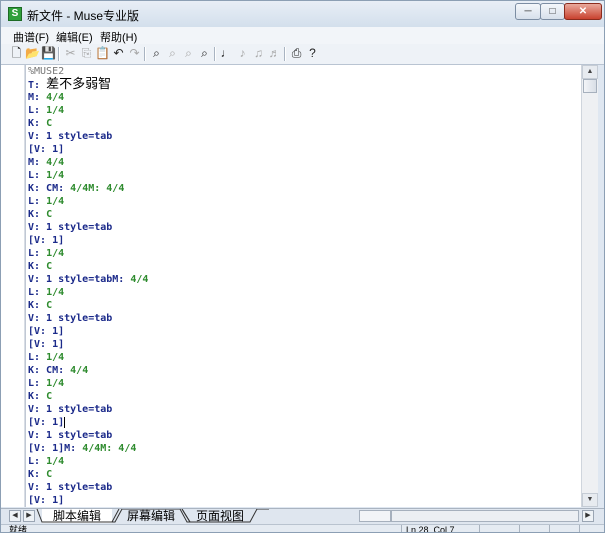 This screenshot has height=533, width=605. I want to click on save-icon: 💾, so click(48, 53).